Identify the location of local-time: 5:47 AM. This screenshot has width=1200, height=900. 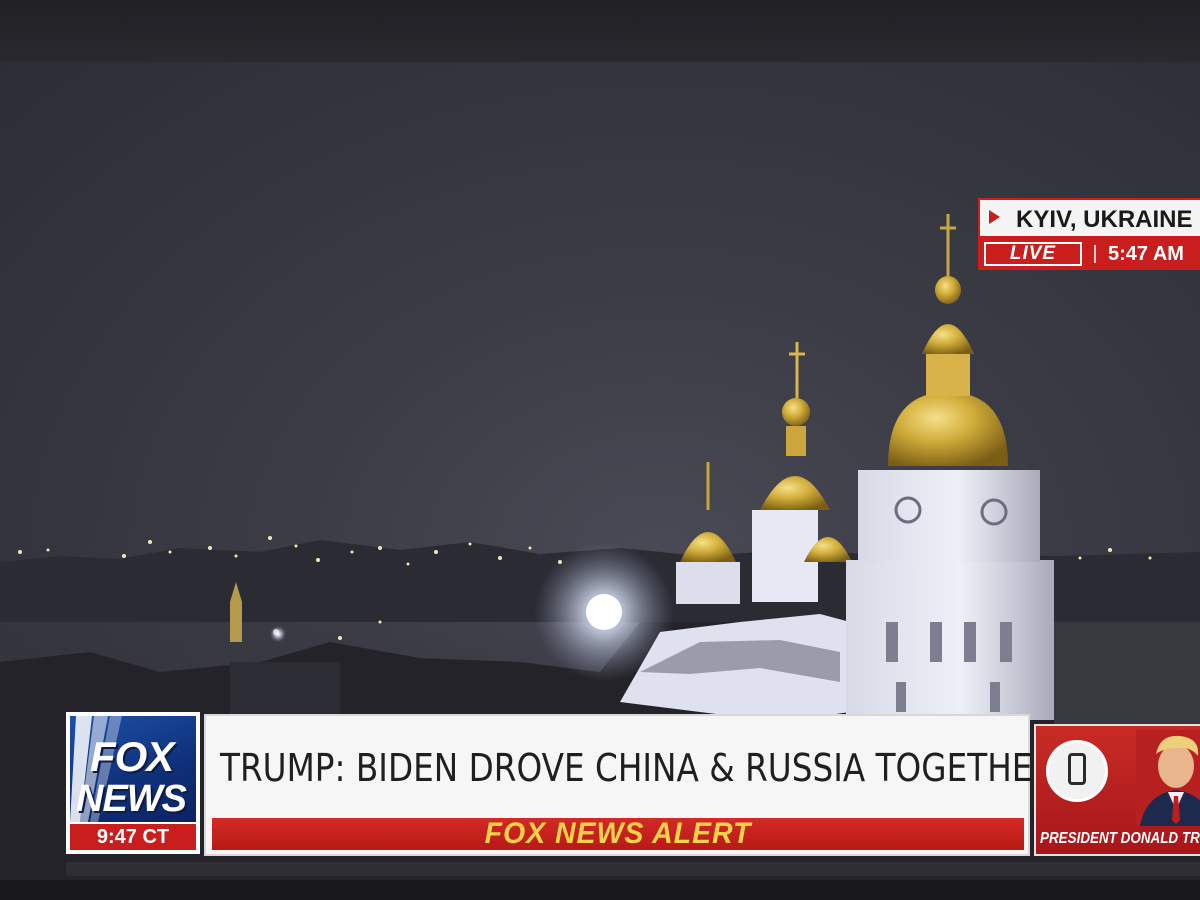
(1146, 254).